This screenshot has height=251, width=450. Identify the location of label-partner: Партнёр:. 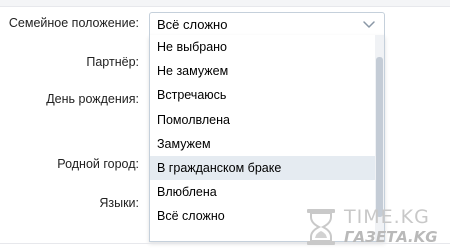
(112, 62).